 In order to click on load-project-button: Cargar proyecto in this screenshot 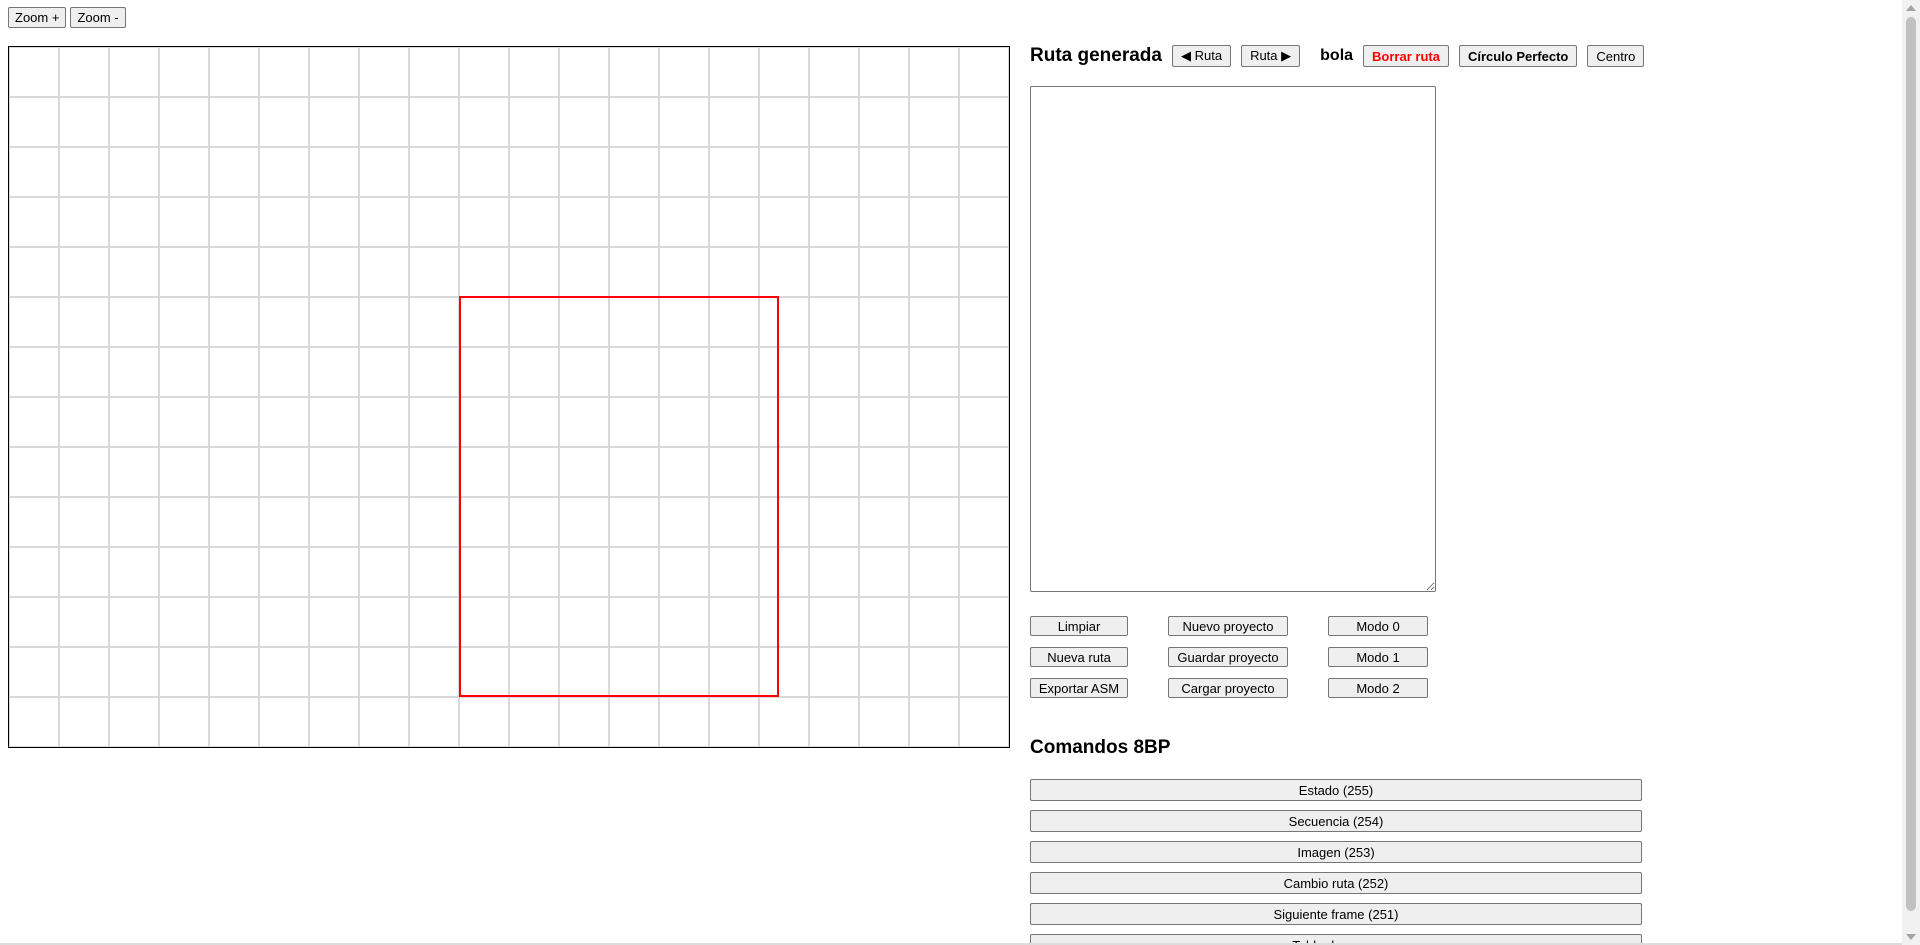, I will do `click(1228, 688)`.